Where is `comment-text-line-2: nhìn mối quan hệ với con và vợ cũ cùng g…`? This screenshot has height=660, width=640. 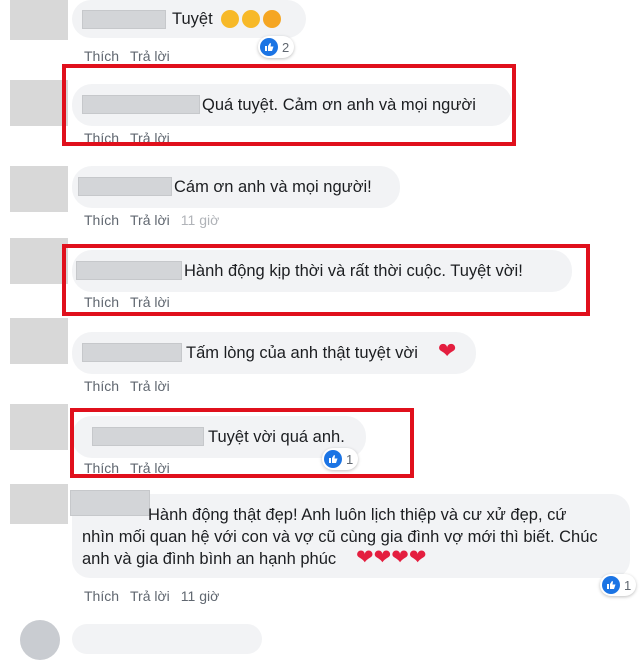 comment-text-line-2: nhìn mối quan hệ với con và vợ cũ cùng g… is located at coordinates (340, 537).